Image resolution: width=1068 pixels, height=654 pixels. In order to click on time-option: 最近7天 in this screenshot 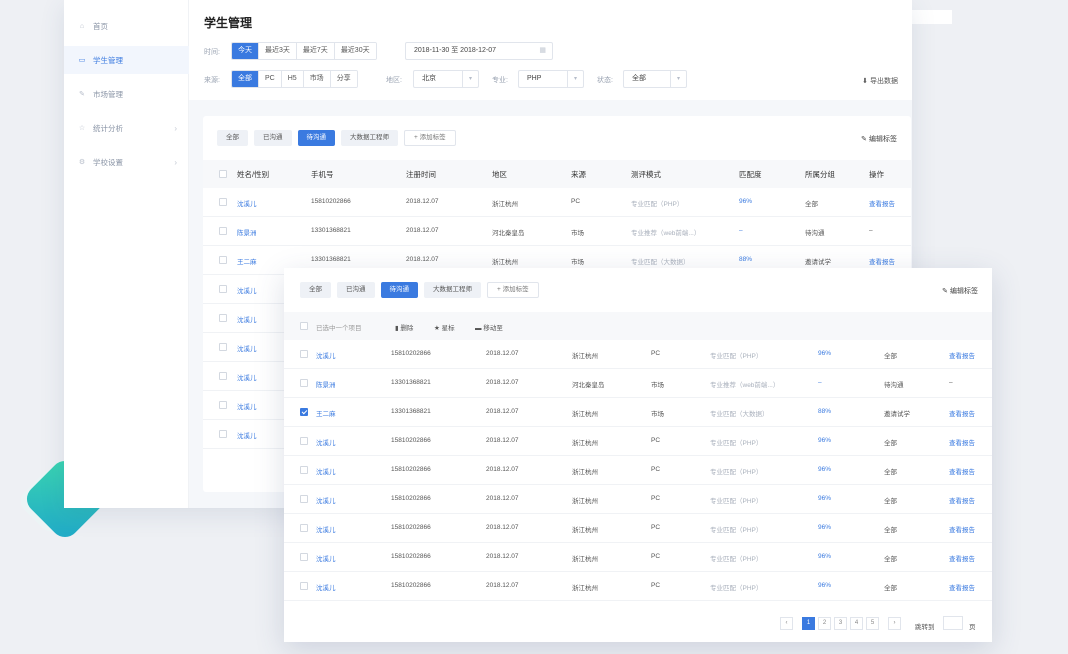, I will do `click(315, 51)`.